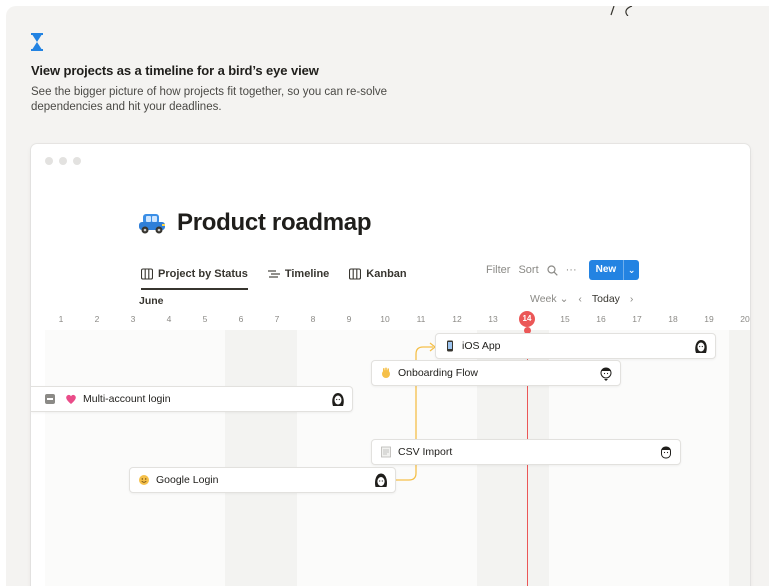 Image resolution: width=769 pixels, height=586 pixels. I want to click on project-name: Onboarding Flow, so click(438, 373).